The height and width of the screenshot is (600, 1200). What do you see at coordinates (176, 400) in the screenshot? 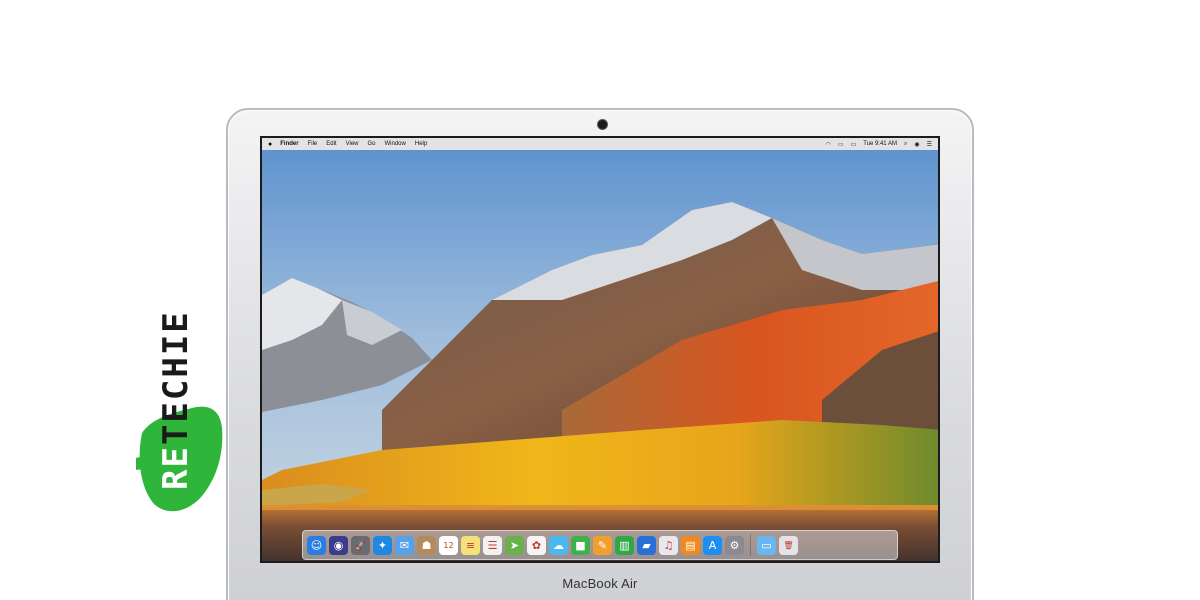
I see `retechie-logo-text: RETECHIE` at bounding box center [176, 400].